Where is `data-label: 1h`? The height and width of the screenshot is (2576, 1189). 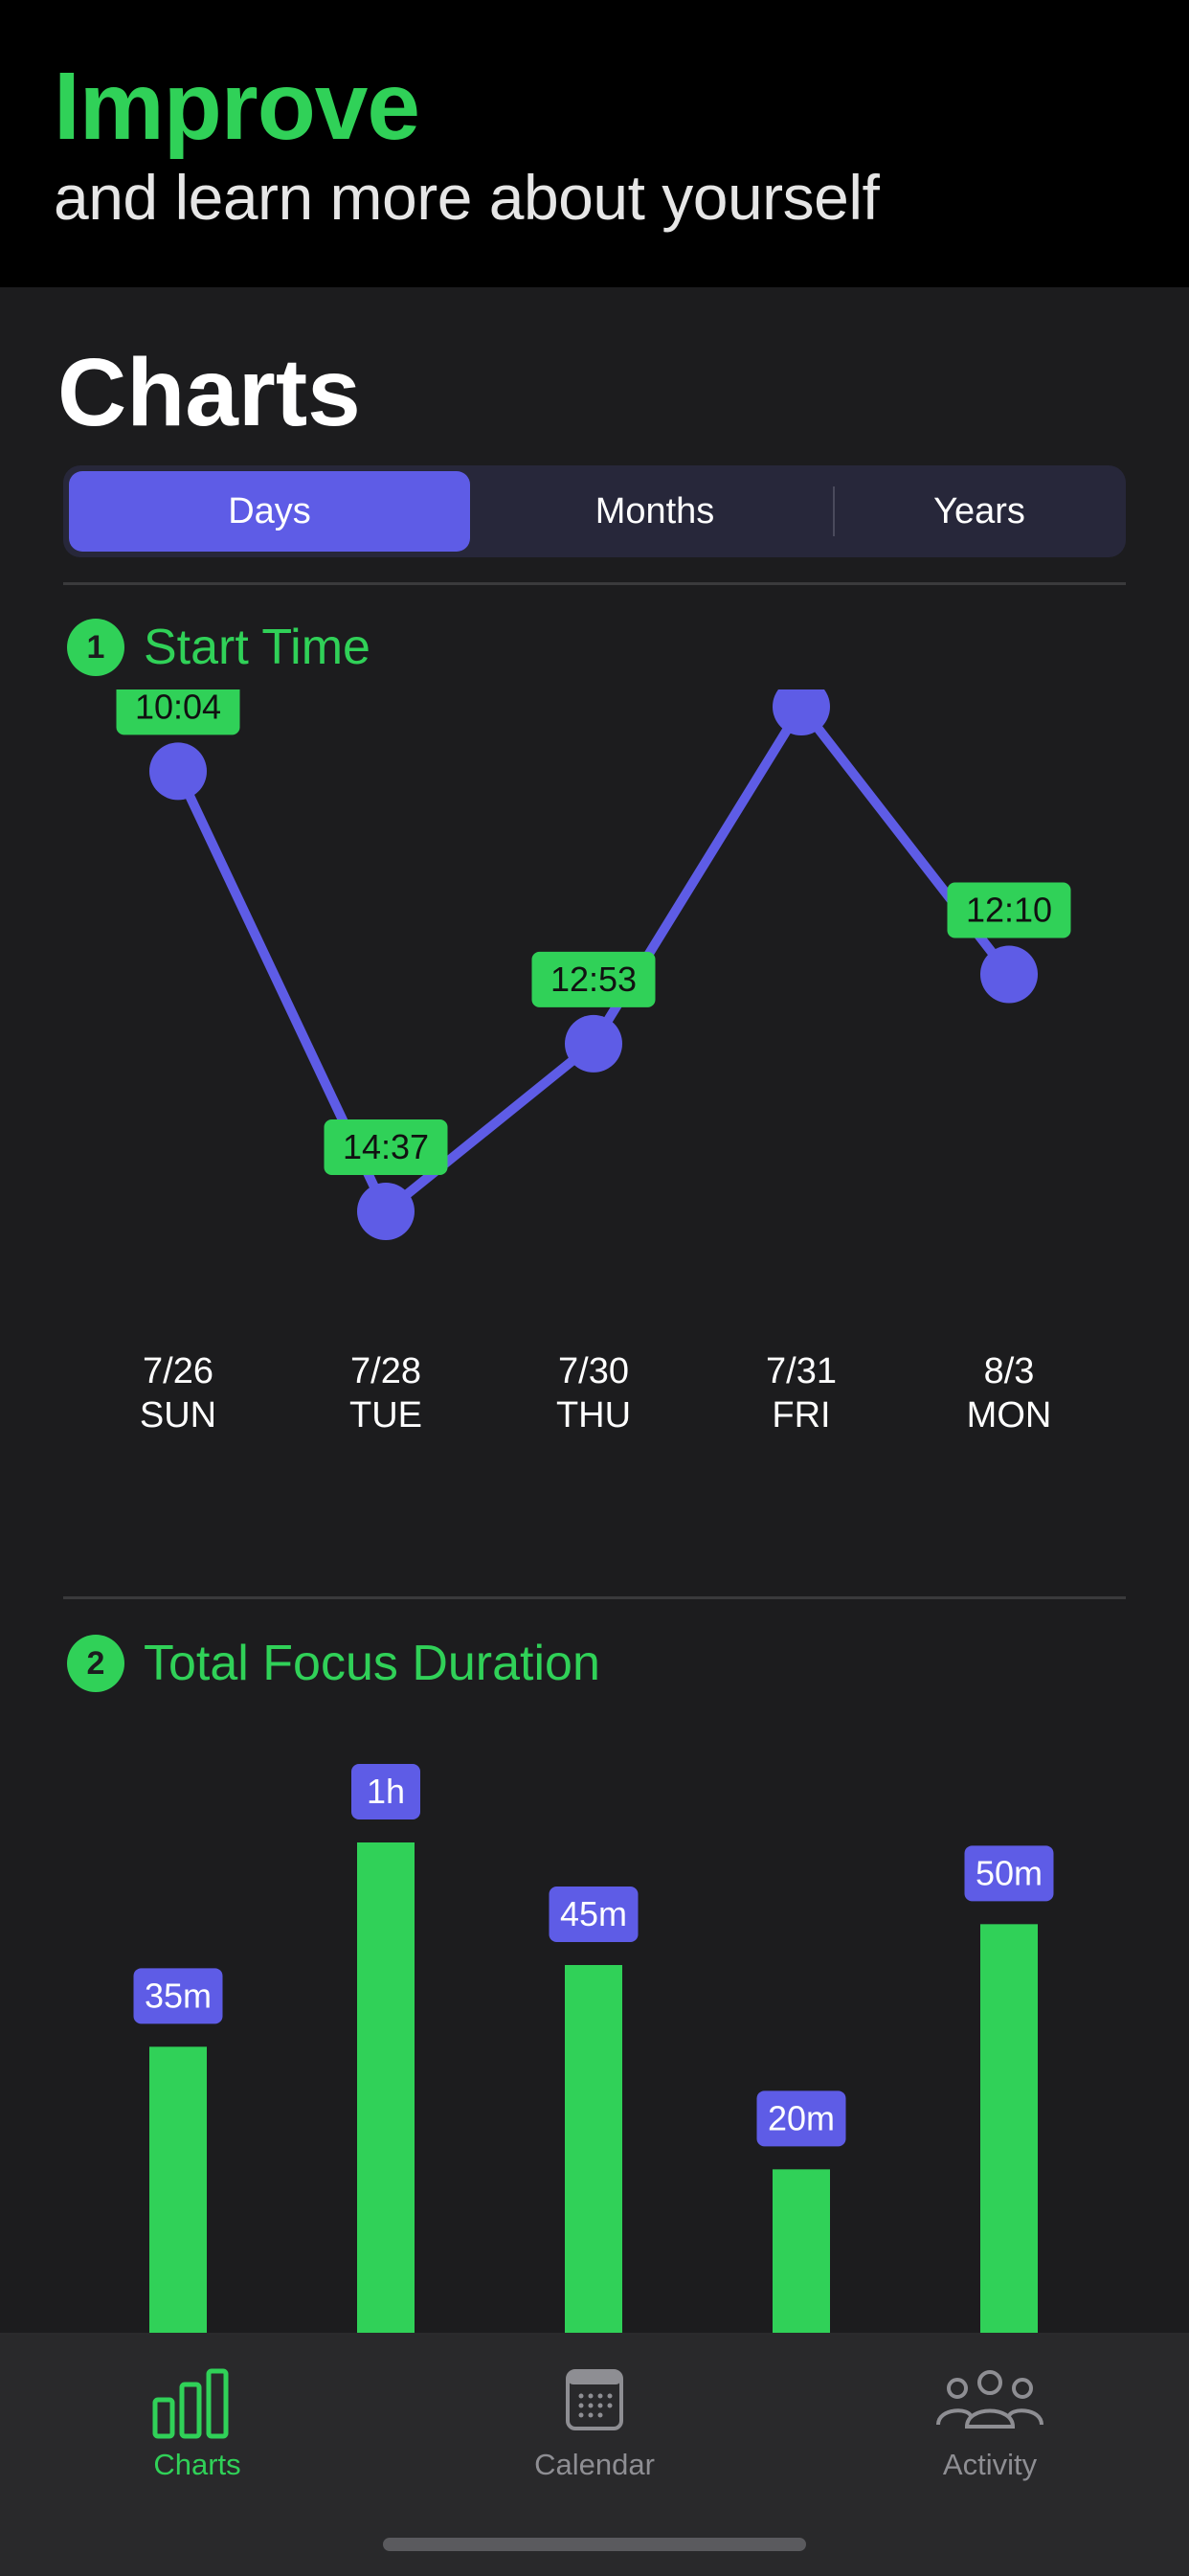
data-label: 1h is located at coordinates (386, 1791).